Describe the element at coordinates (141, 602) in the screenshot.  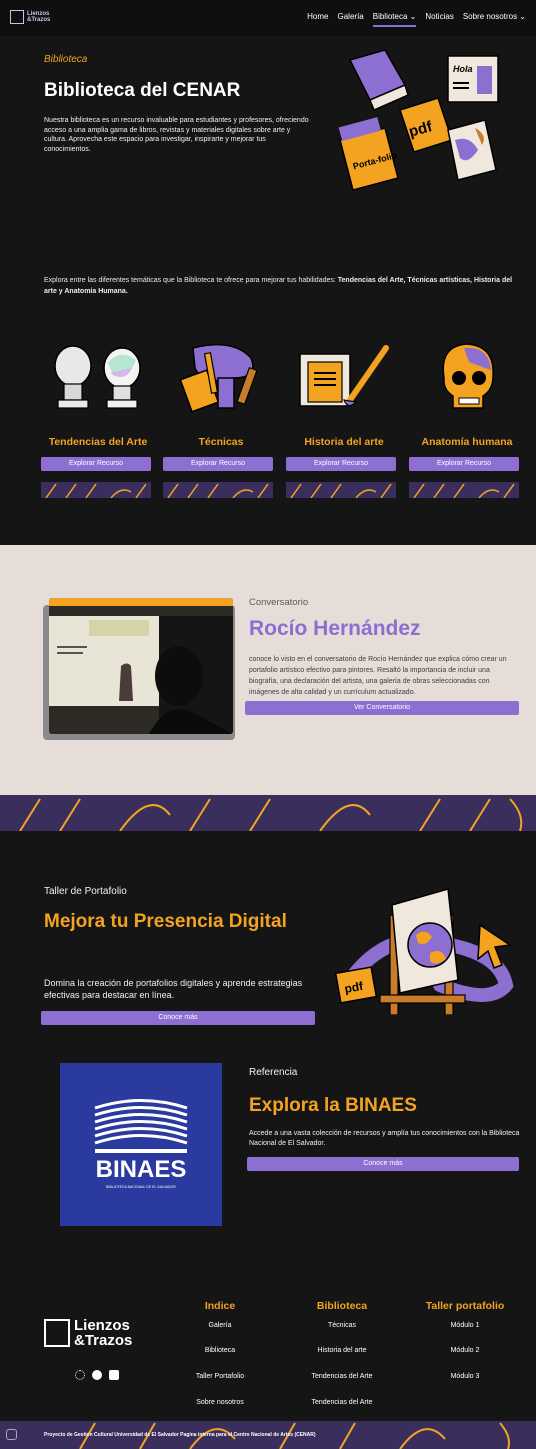
I see `window-bar` at that location.